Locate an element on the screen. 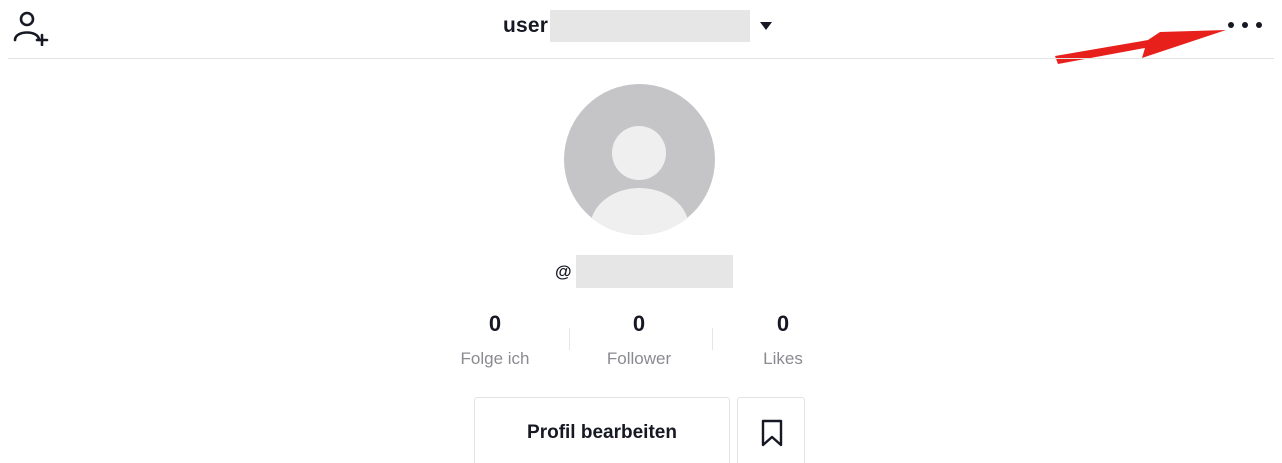 The height and width of the screenshot is (463, 1282). add-user-icon is located at coordinates (31, 27).